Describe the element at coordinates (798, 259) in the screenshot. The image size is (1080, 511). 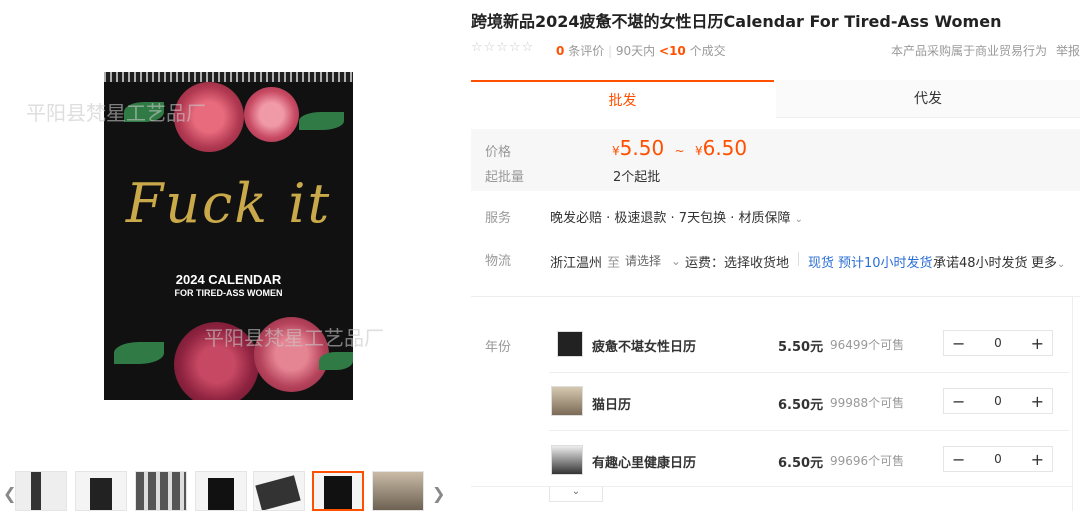
I see `divider` at that location.